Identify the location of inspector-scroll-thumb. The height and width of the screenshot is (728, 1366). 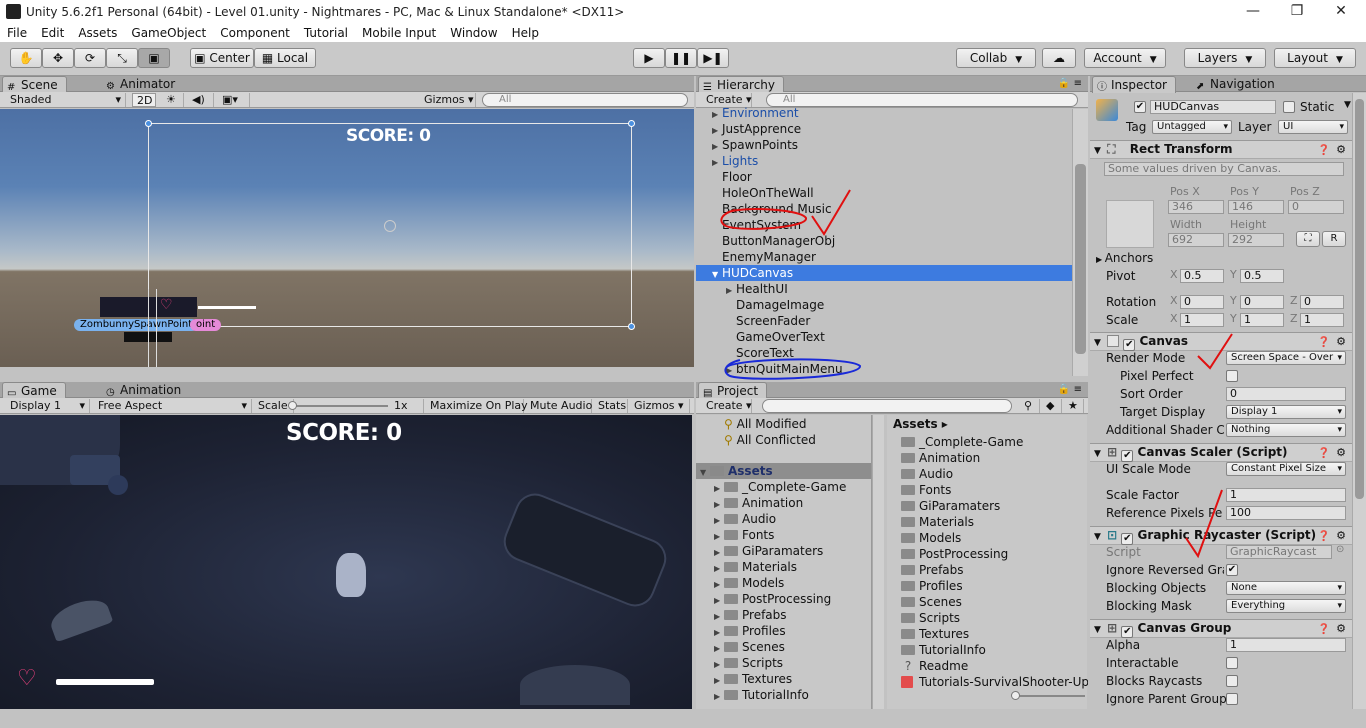
(1359, 299).